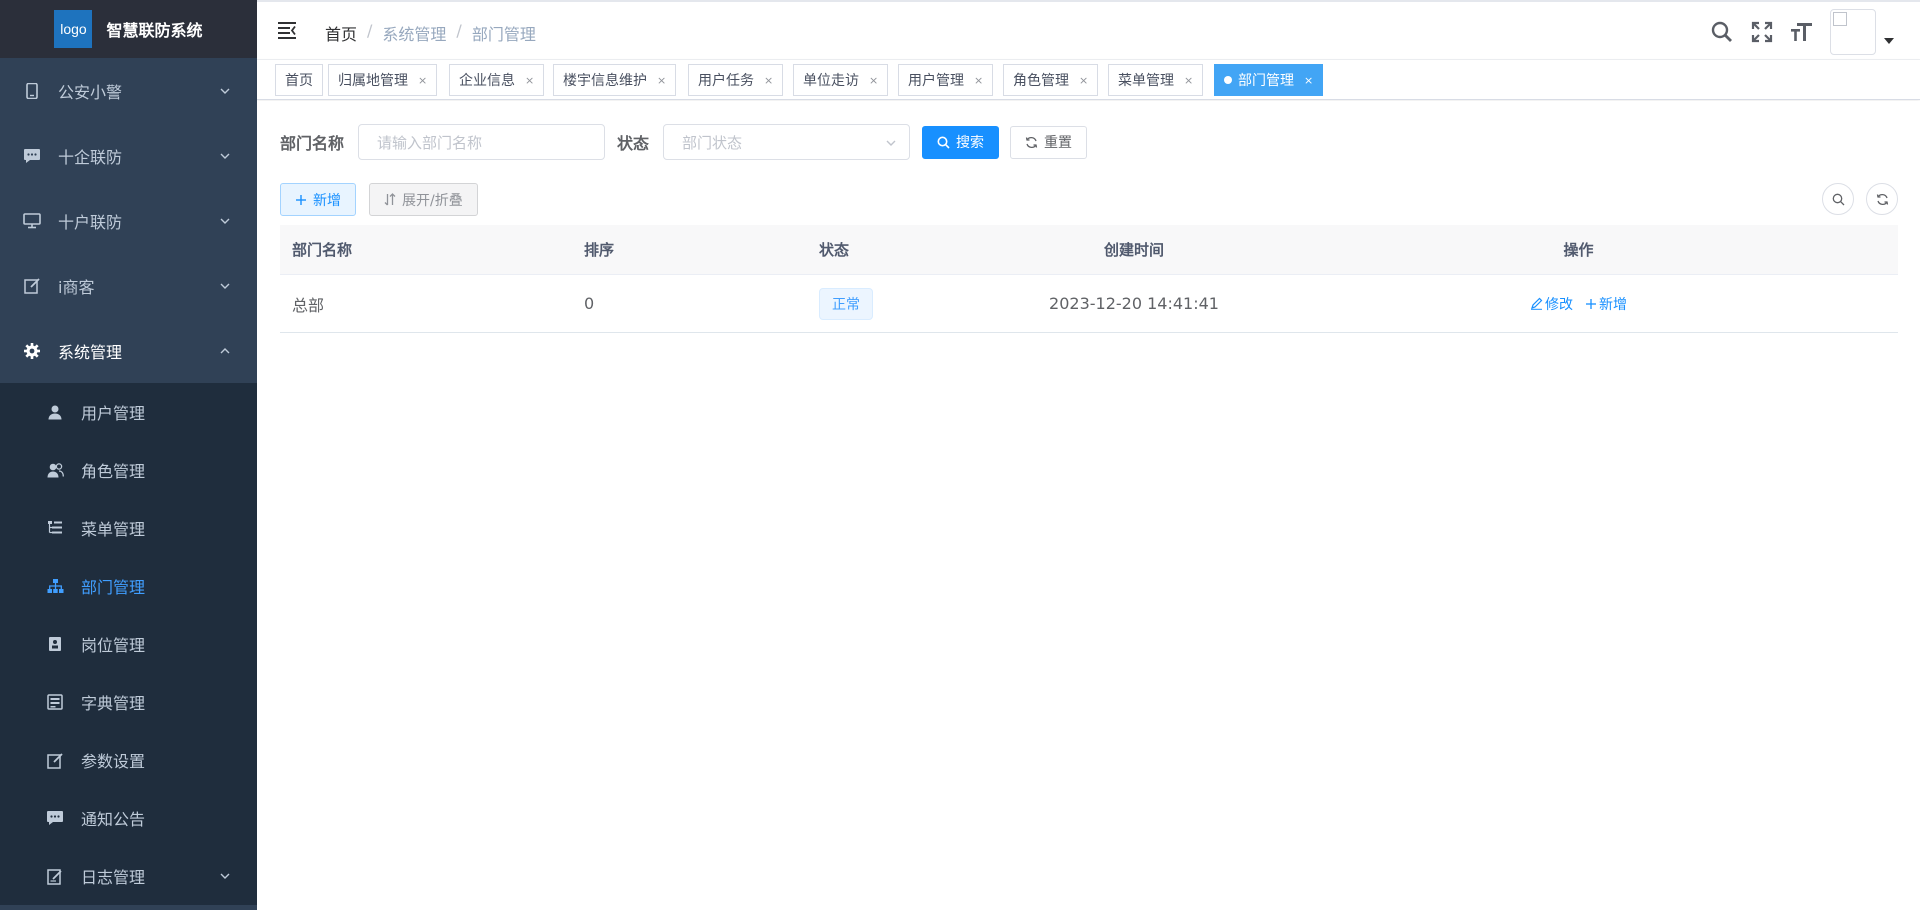 The height and width of the screenshot is (910, 1920). What do you see at coordinates (1058, 143) in the screenshot?
I see `reset-button-label: 重置` at bounding box center [1058, 143].